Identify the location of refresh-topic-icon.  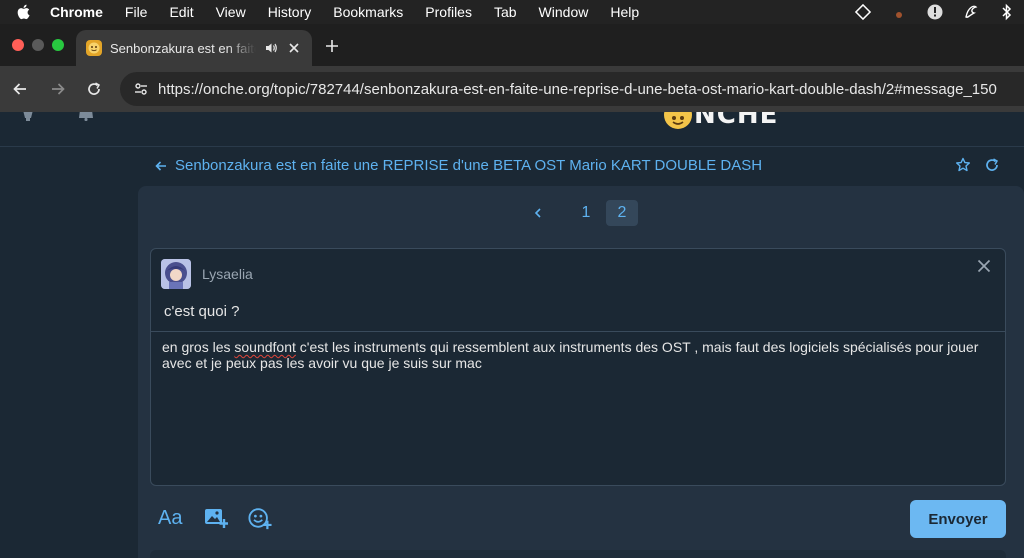
(992, 165).